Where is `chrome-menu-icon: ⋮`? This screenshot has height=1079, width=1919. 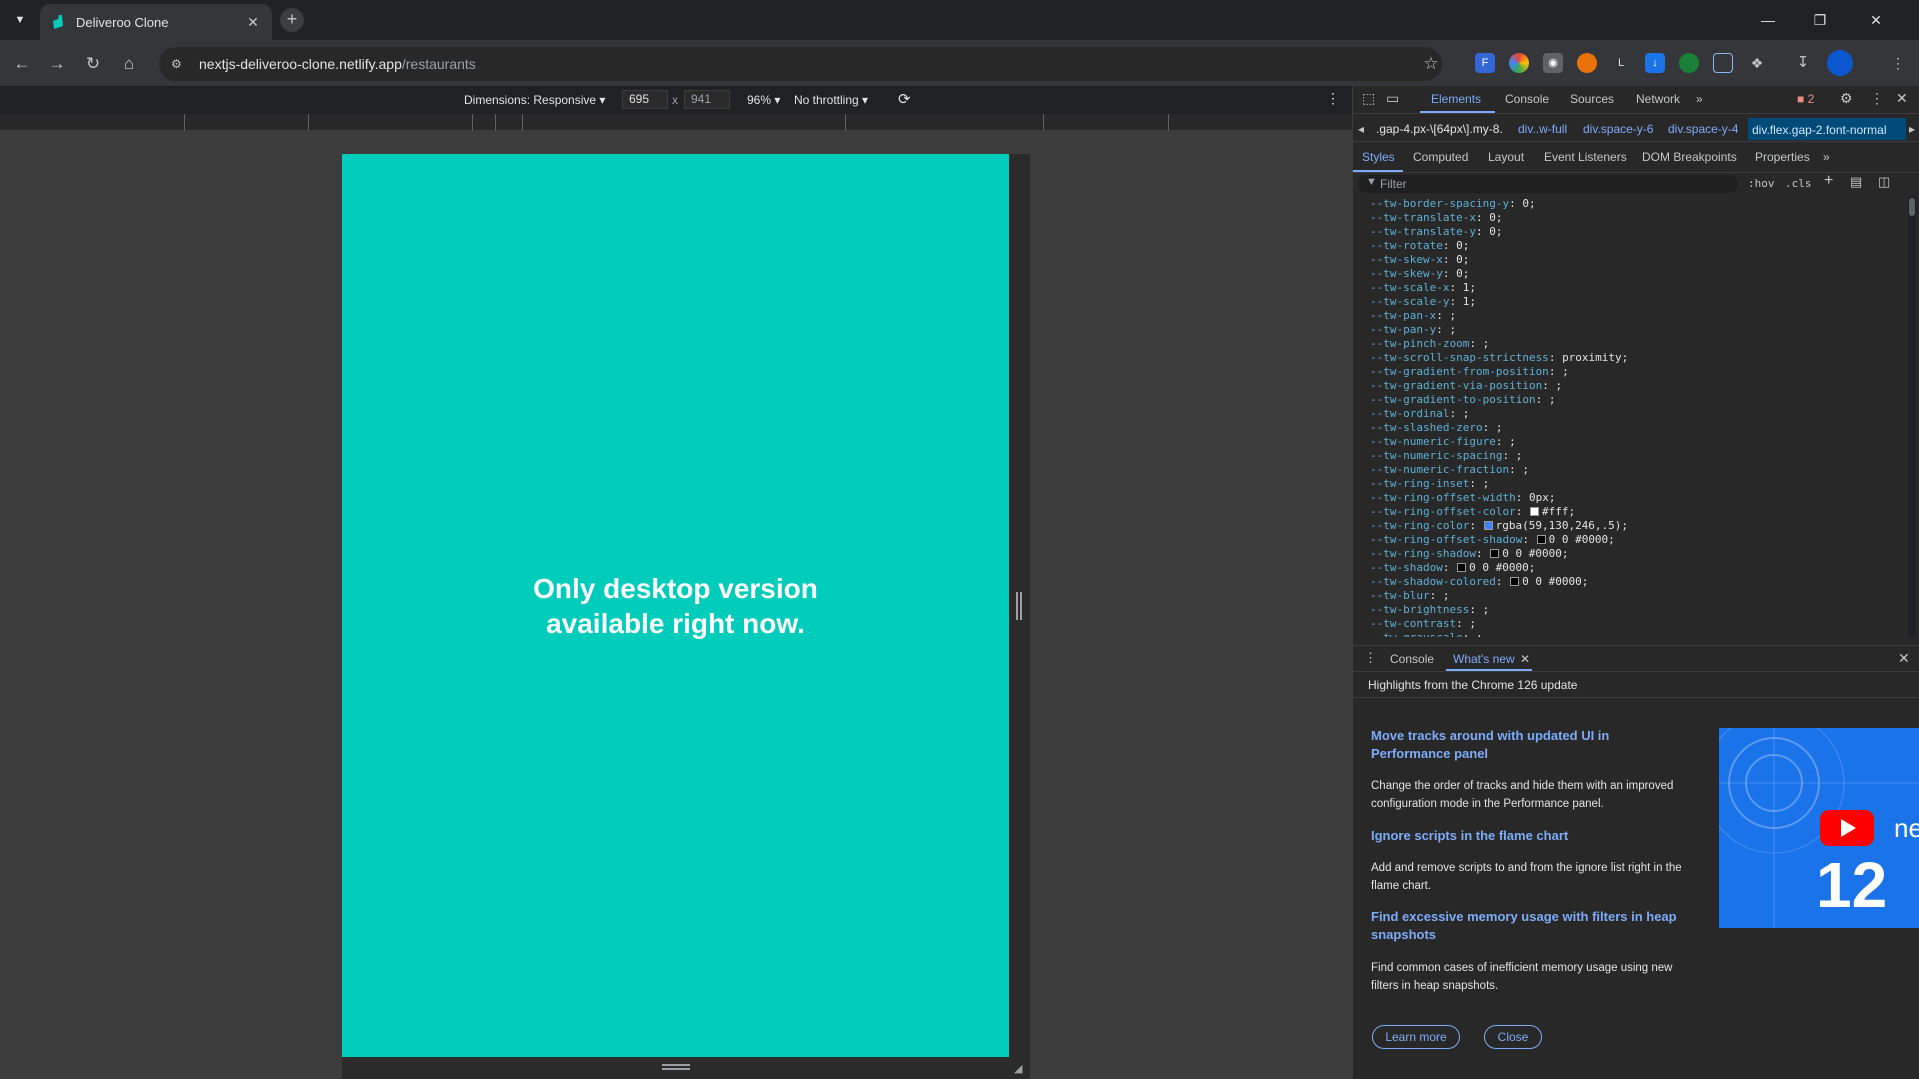
chrome-menu-icon: ⋮ is located at coordinates (1898, 63).